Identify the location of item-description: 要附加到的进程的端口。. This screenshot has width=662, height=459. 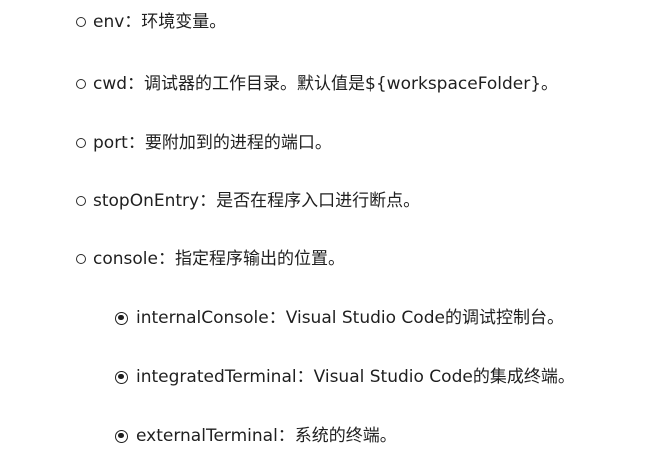
(238, 143).